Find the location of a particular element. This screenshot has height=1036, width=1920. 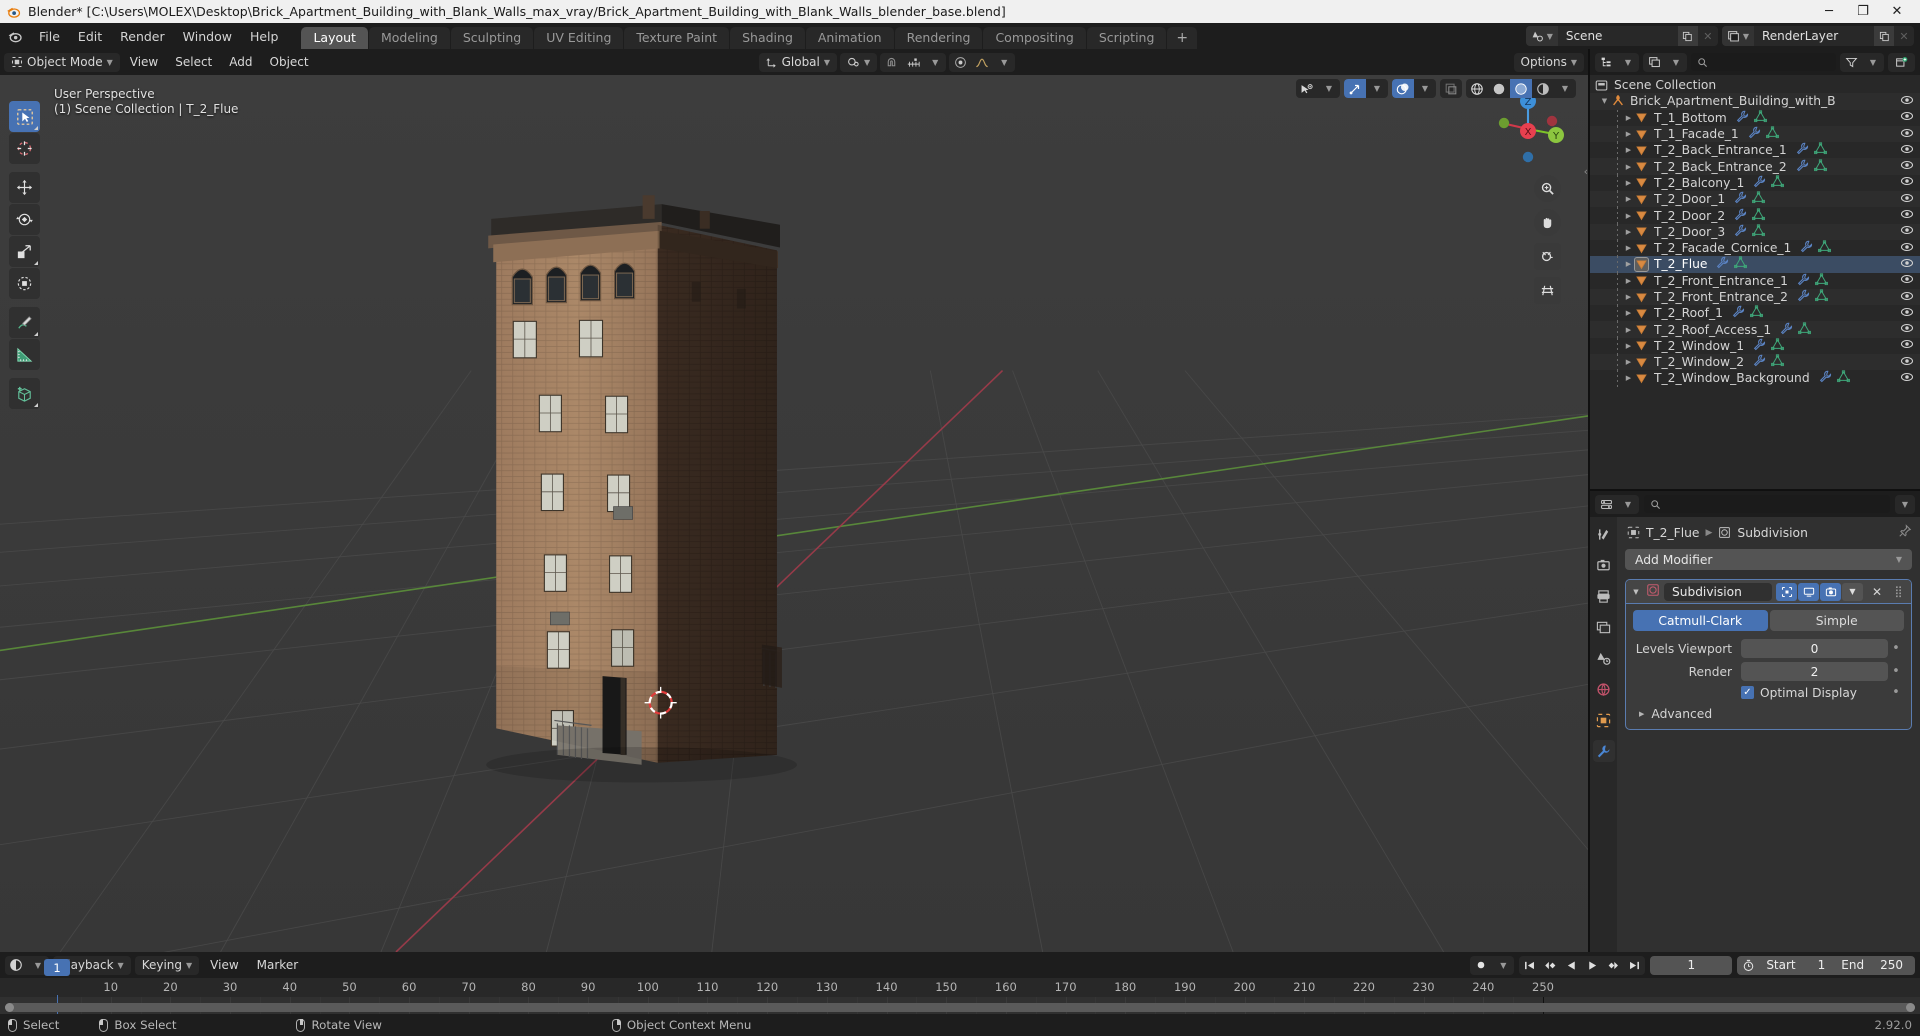

rotate-tool is located at coordinates (24, 219).